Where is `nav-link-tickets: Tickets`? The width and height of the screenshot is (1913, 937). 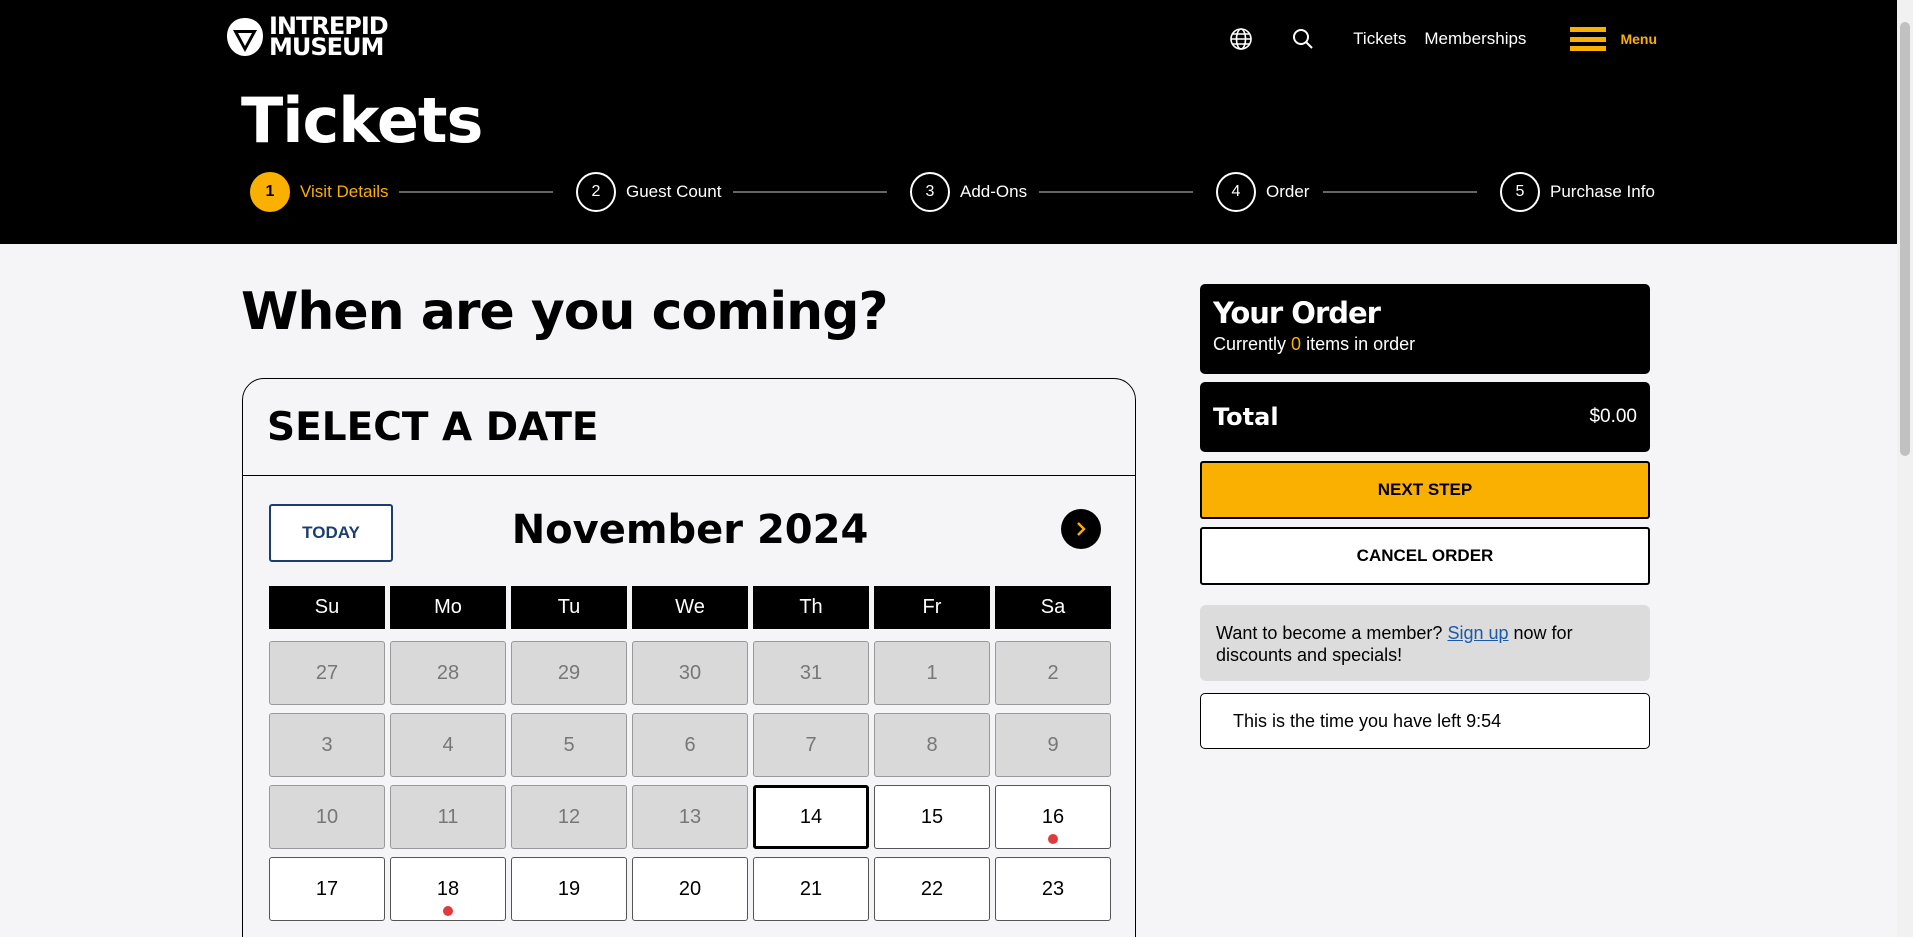
nav-link-tickets: Tickets is located at coordinates (1379, 39).